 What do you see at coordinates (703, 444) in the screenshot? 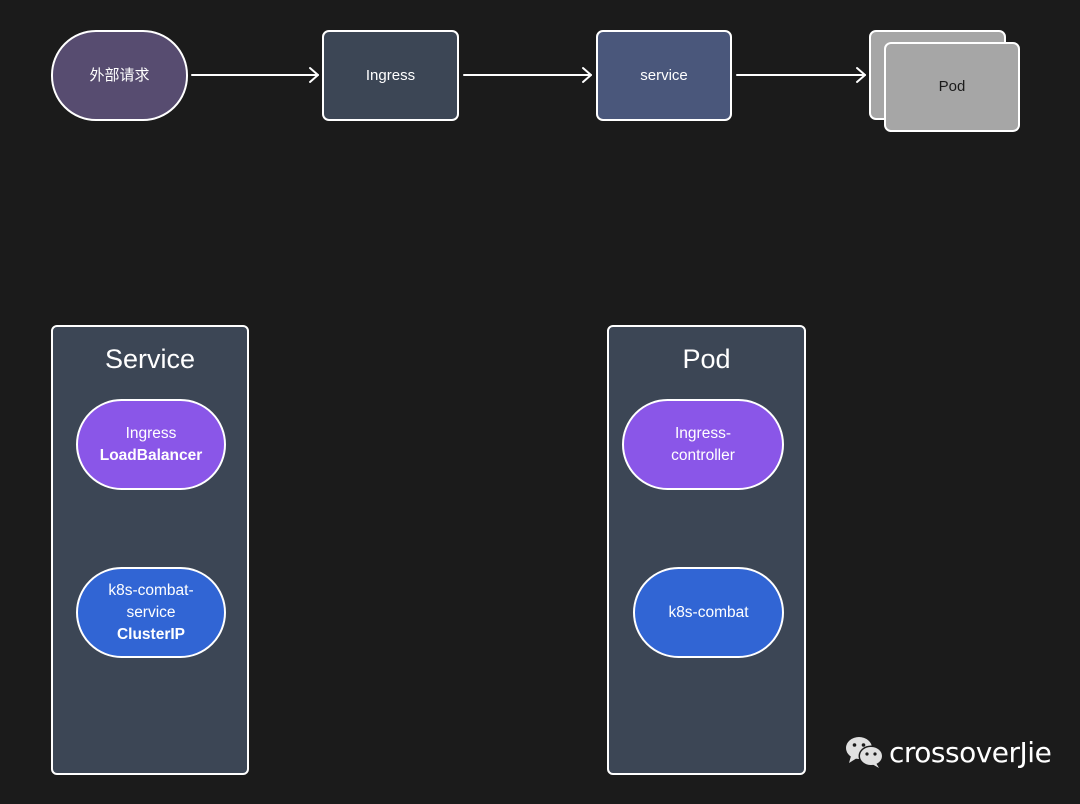
I see `ingress-controller-node: Ingress- controller` at bounding box center [703, 444].